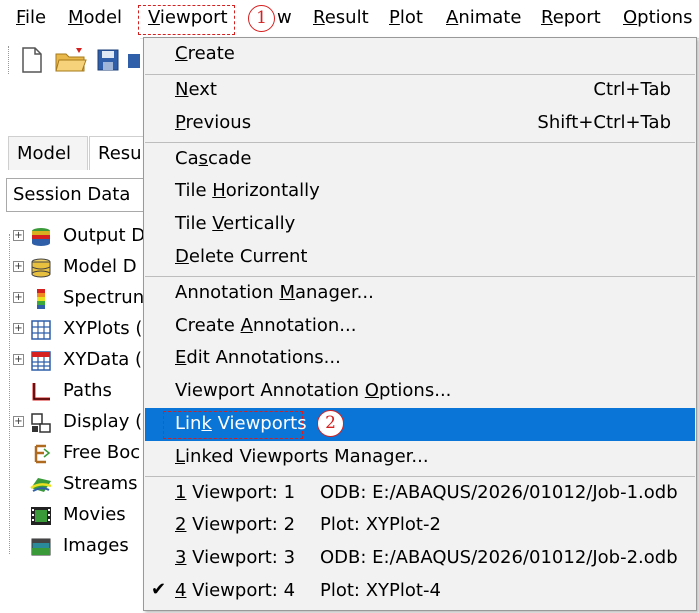  What do you see at coordinates (41, 268) in the screenshot?
I see `model-database-icon` at bounding box center [41, 268].